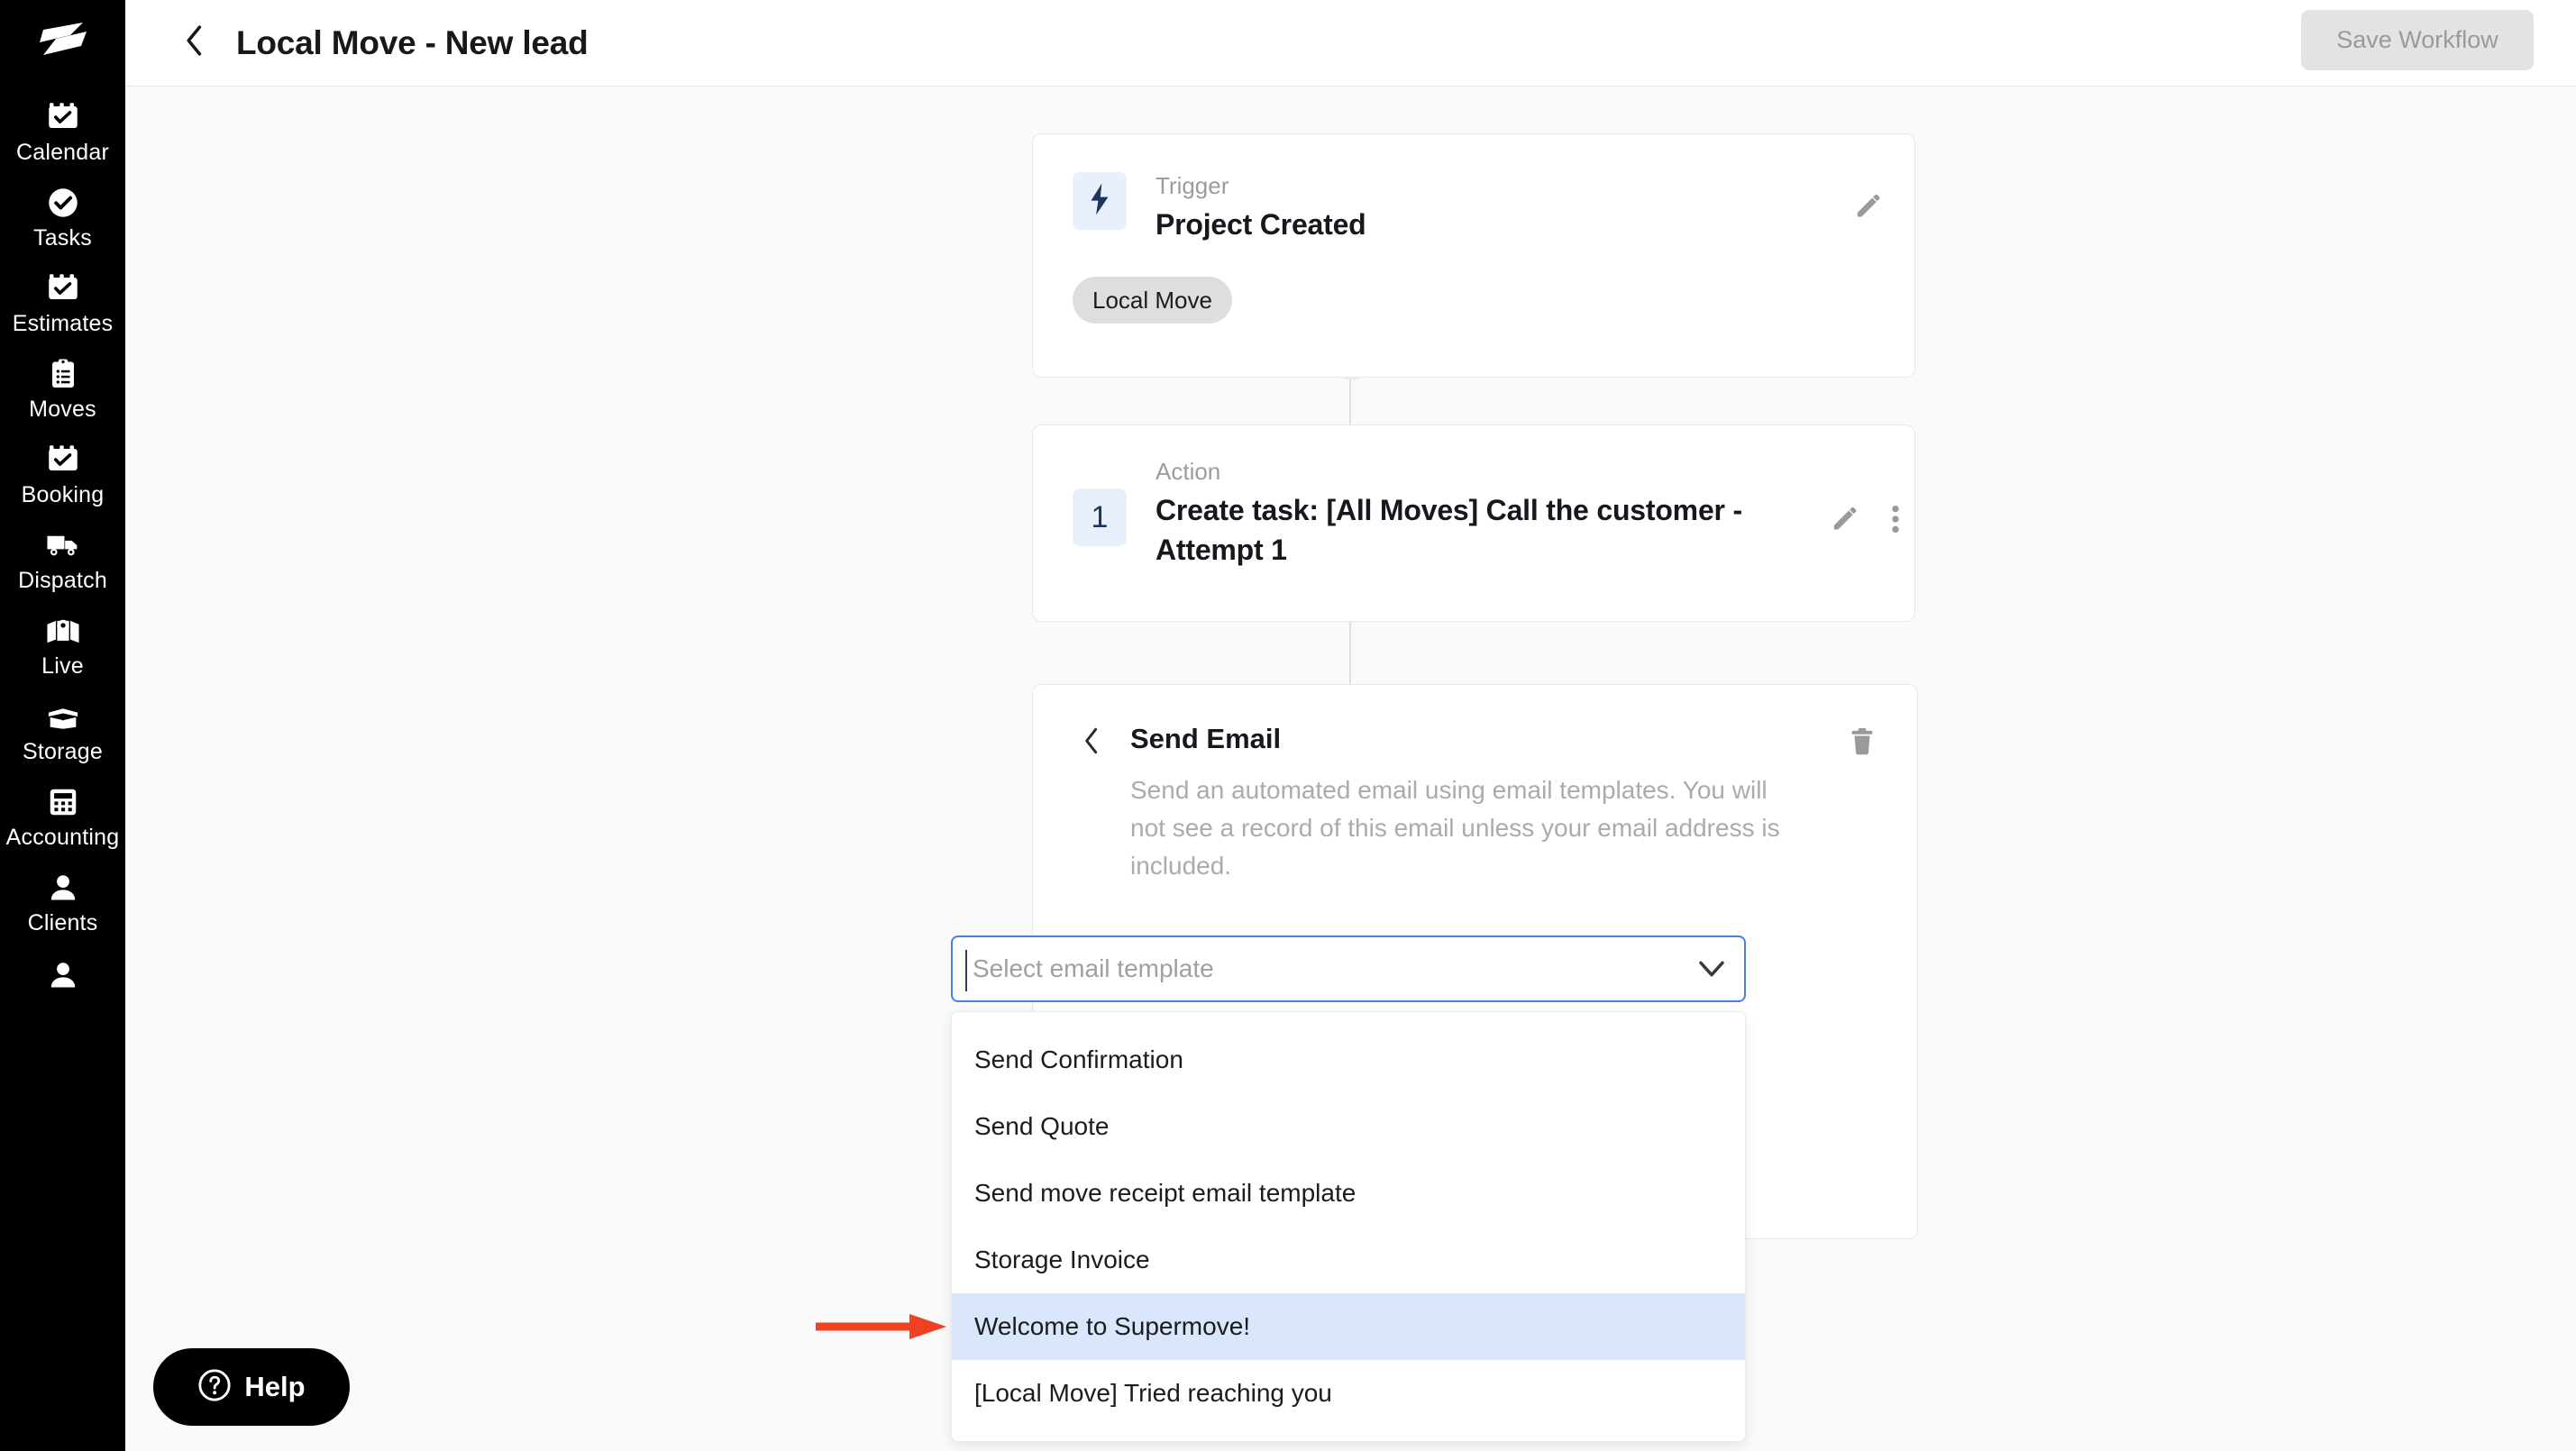 The width and height of the screenshot is (2576, 1451). Describe the element at coordinates (63, 545) in the screenshot. I see `truck-icon` at that location.